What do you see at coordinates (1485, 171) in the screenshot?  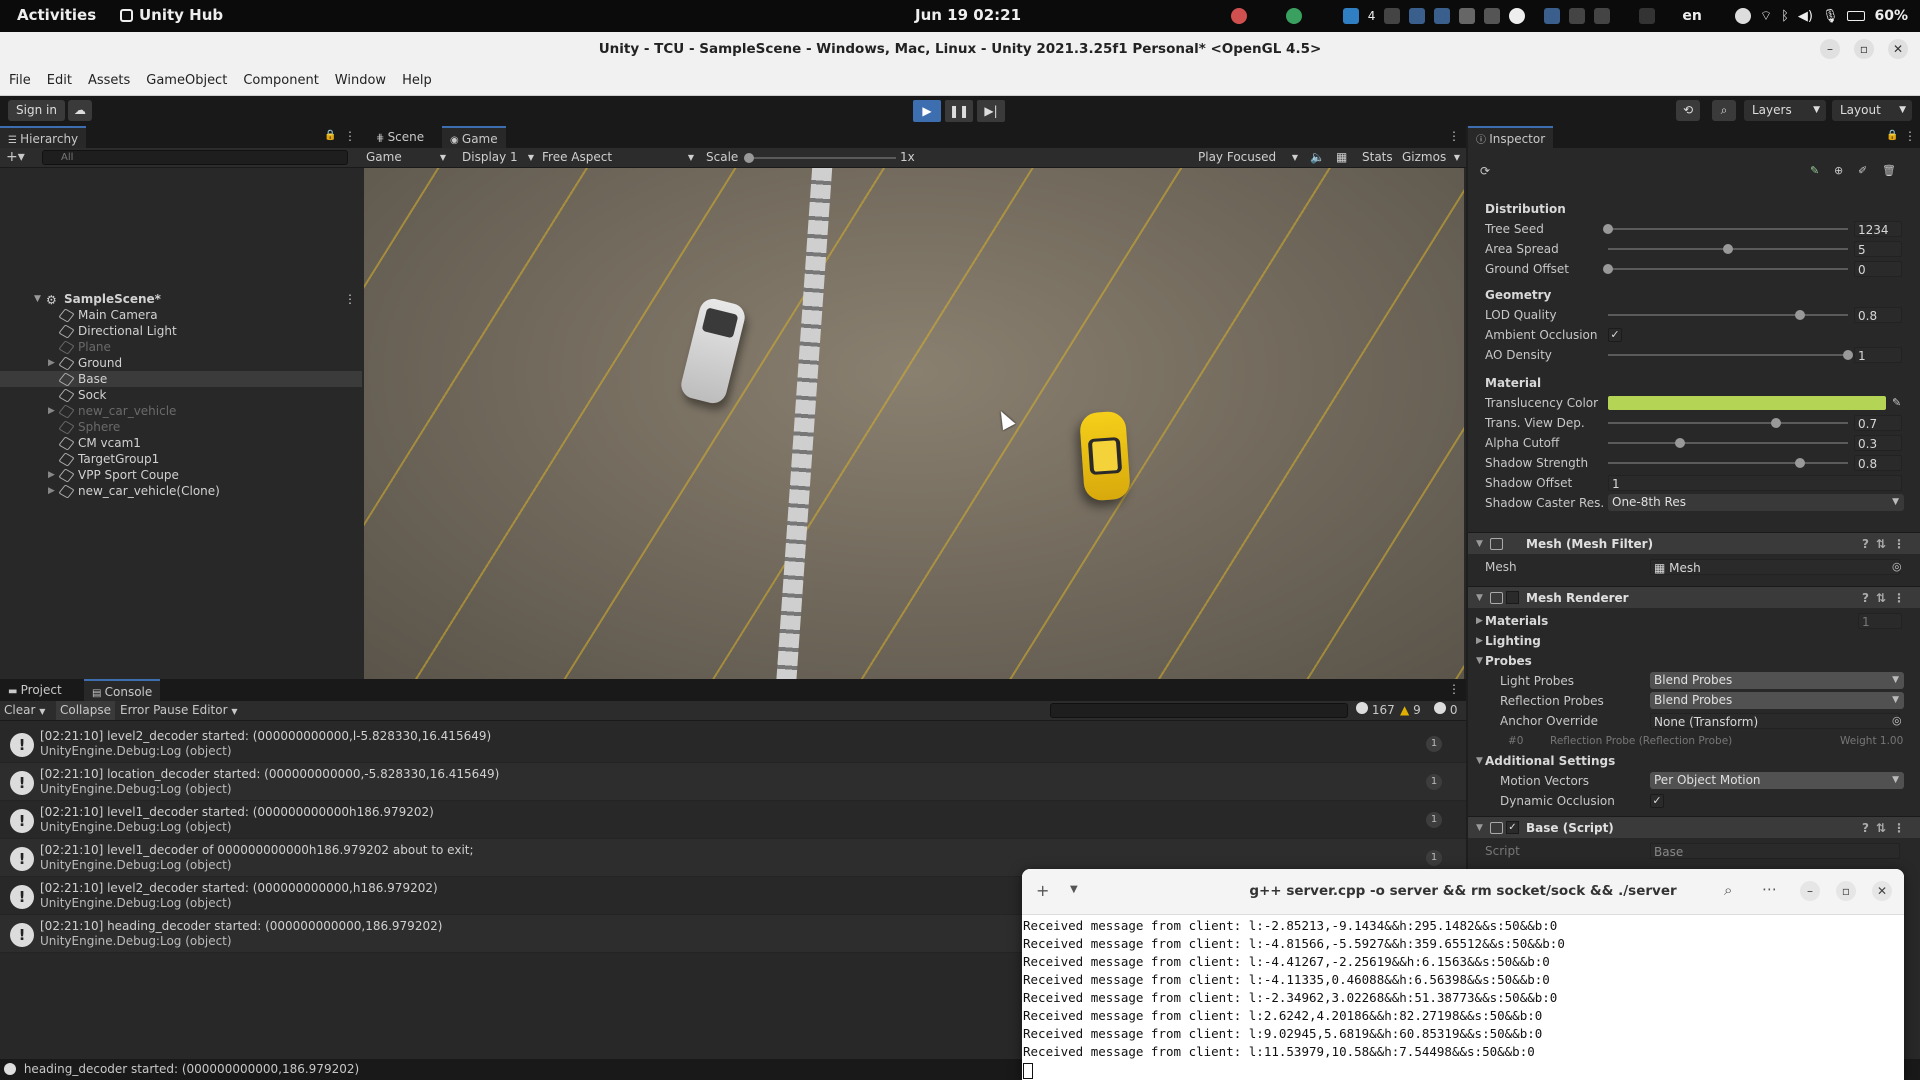 I see `refresh-icon: ⟳` at bounding box center [1485, 171].